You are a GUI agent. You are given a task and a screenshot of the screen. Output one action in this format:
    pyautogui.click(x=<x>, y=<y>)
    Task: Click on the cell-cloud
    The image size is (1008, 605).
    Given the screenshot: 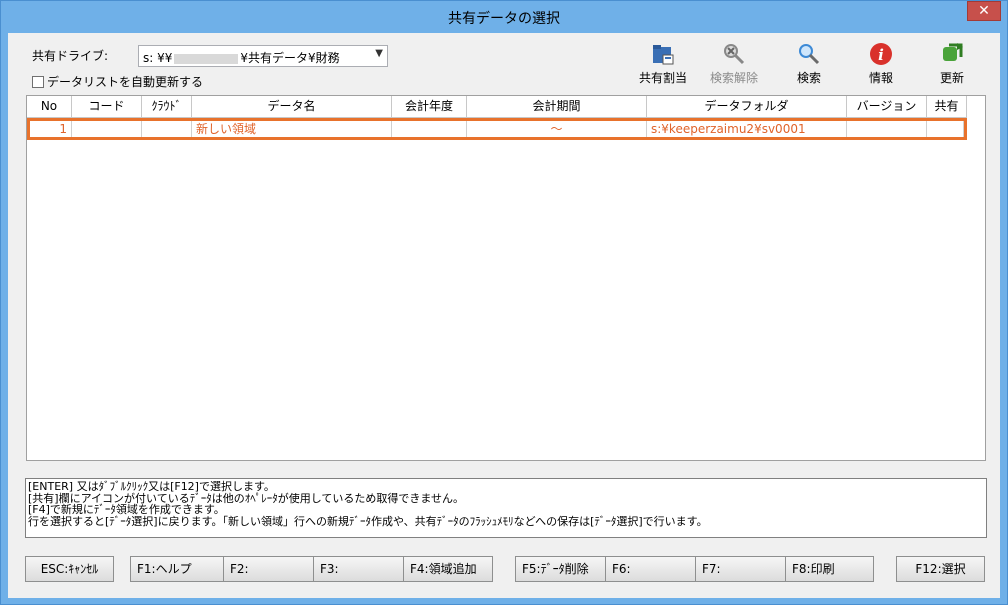 What is the action you would take?
    pyautogui.click(x=167, y=129)
    